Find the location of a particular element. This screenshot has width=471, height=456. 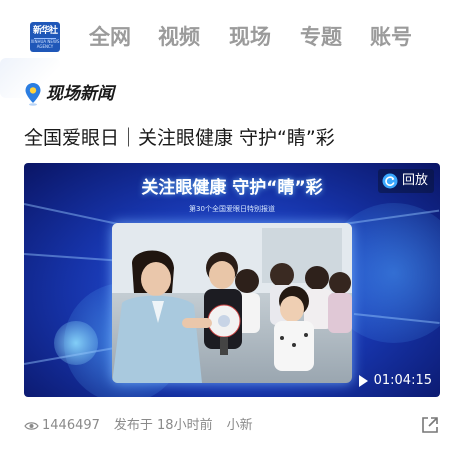

nav-tab-accounts: 账号 is located at coordinates (391, 37).